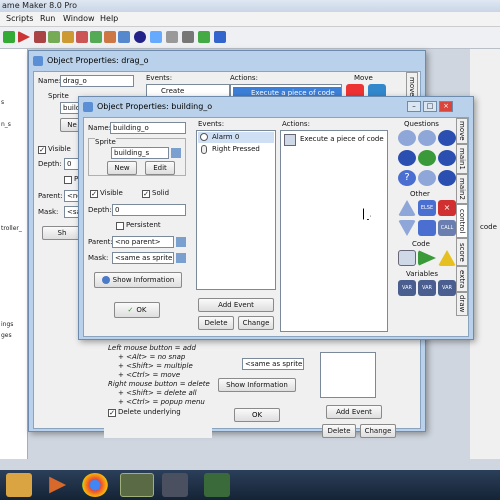 The image size is (500, 500). What do you see at coordinates (348, 375) in the screenshot?
I see `events-list-lower` at bounding box center [348, 375].